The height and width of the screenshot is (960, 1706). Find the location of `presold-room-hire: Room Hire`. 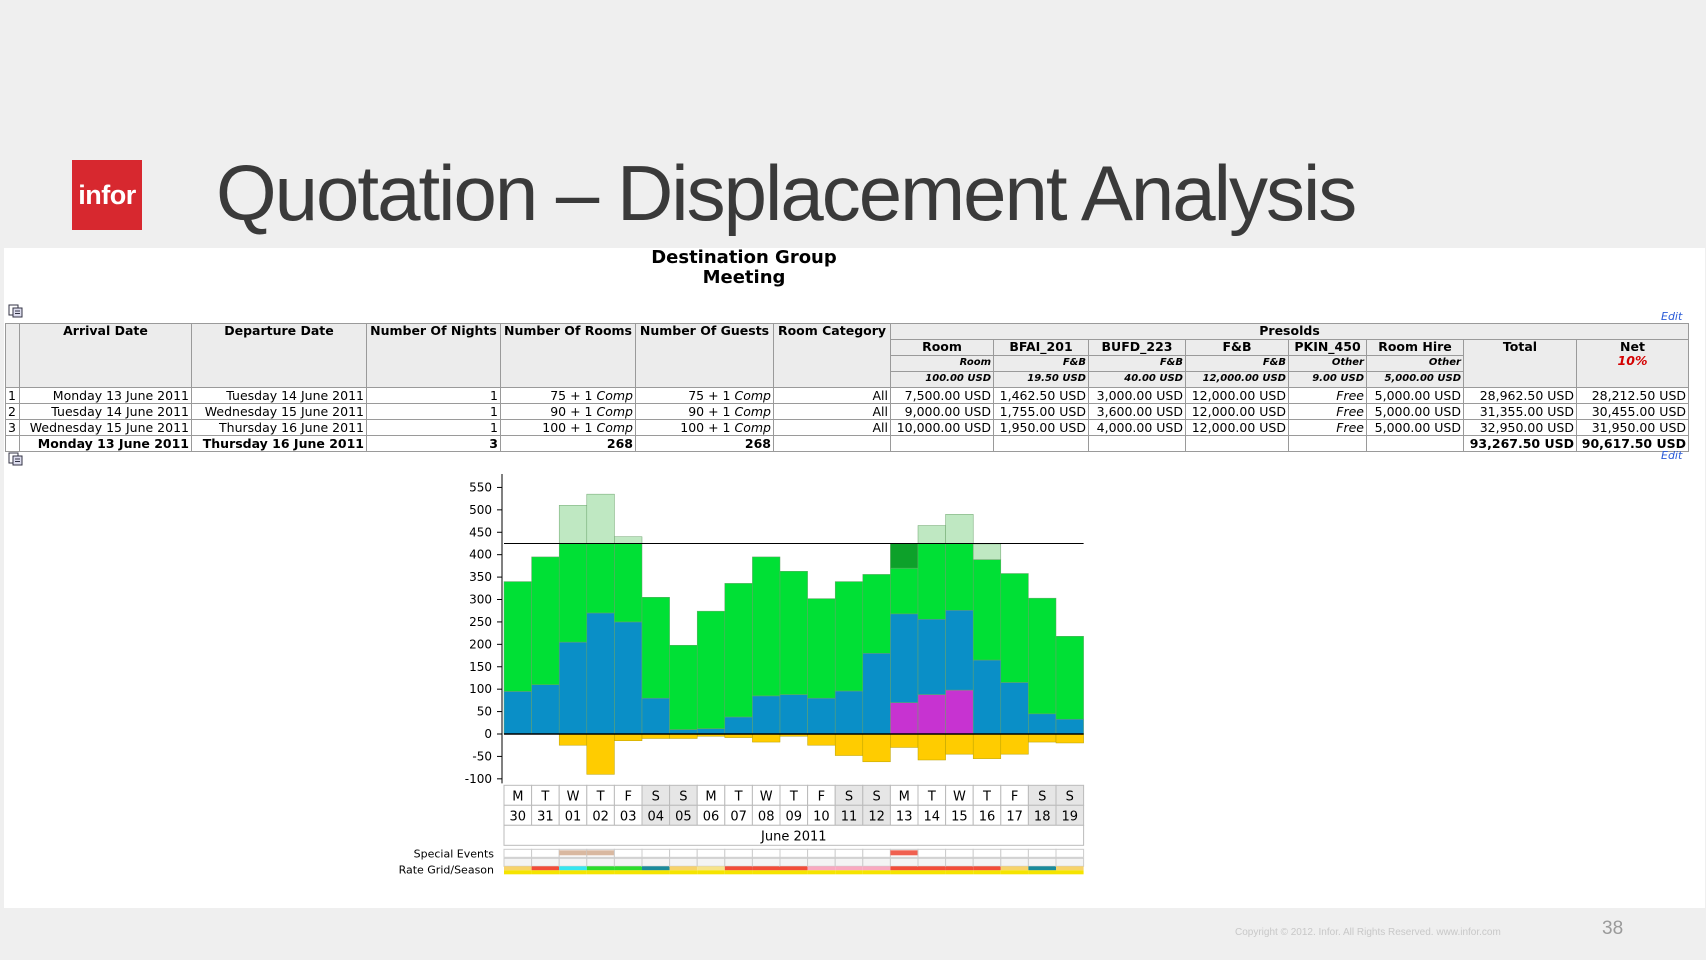

presold-room-hire: Room Hire is located at coordinates (1415, 347).